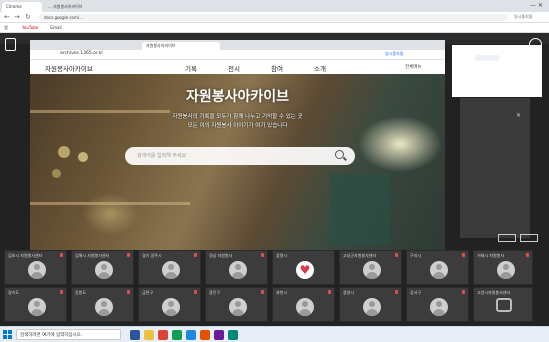 Image resolution: width=549 pixels, height=342 pixels. What do you see at coordinates (25, 255) in the screenshot?
I see `participant-name: 김포시 자원봉사센터` at bounding box center [25, 255].